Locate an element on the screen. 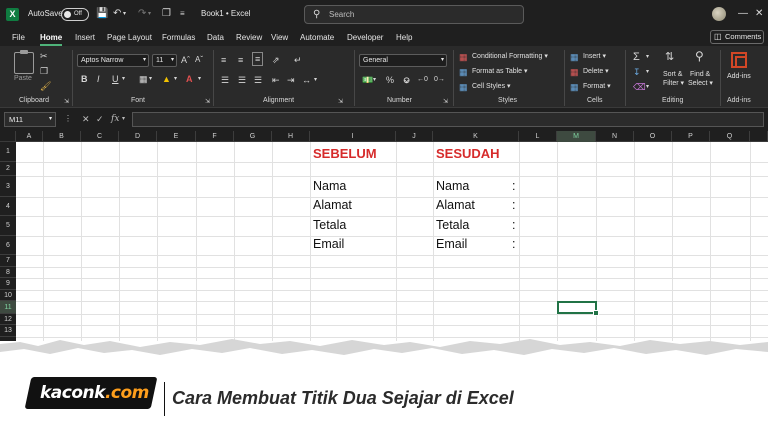 This screenshot has height=432, width=768. find-select-icon: ⚲ is located at coordinates (699, 56).